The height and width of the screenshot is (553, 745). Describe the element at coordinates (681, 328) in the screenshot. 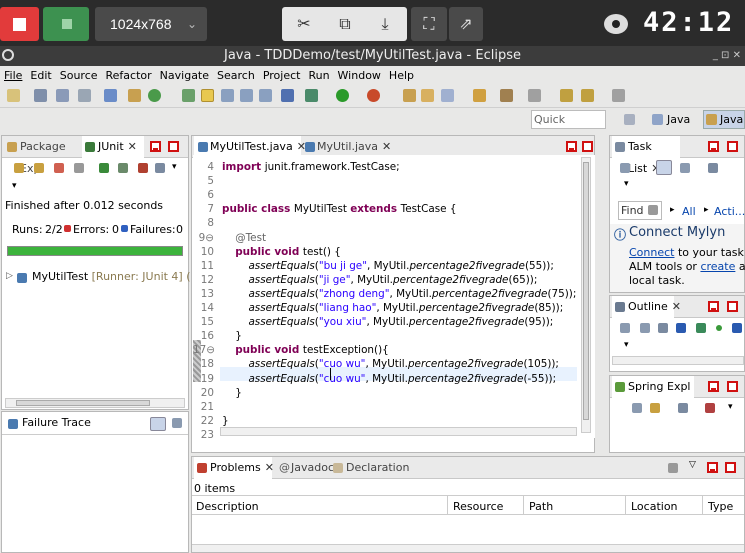

I see `hide-static-icon` at that location.